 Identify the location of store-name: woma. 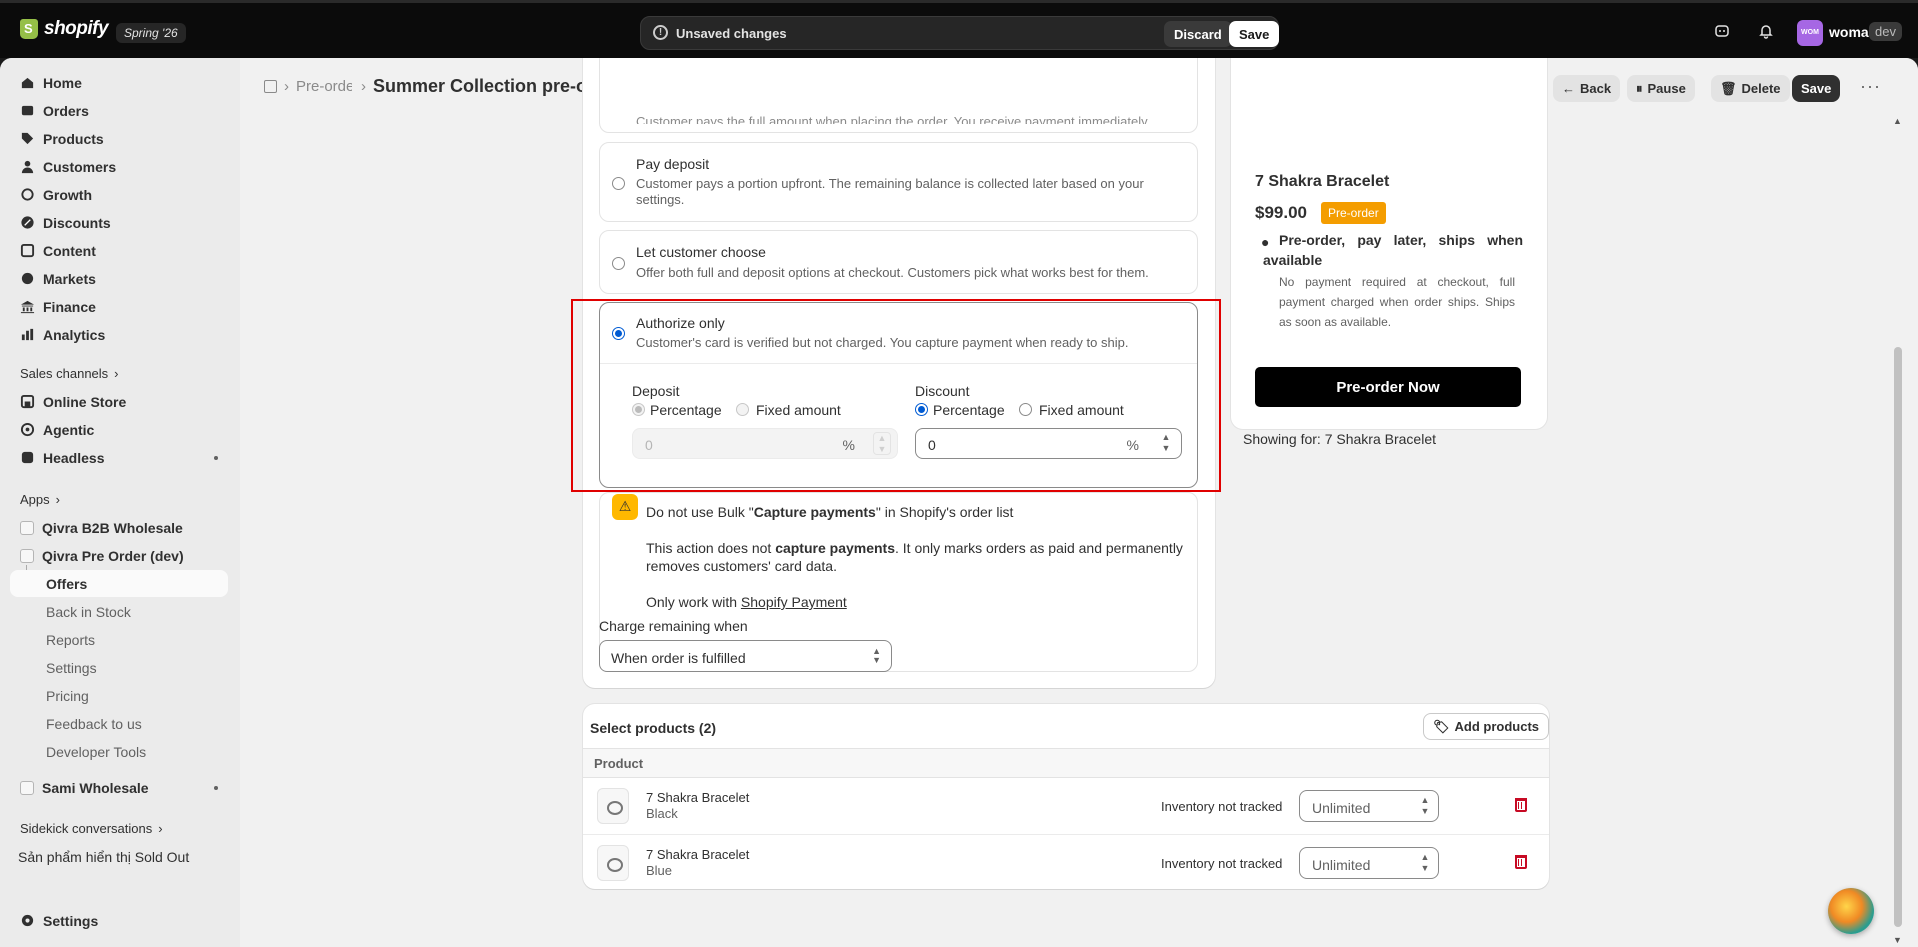
(1849, 32).